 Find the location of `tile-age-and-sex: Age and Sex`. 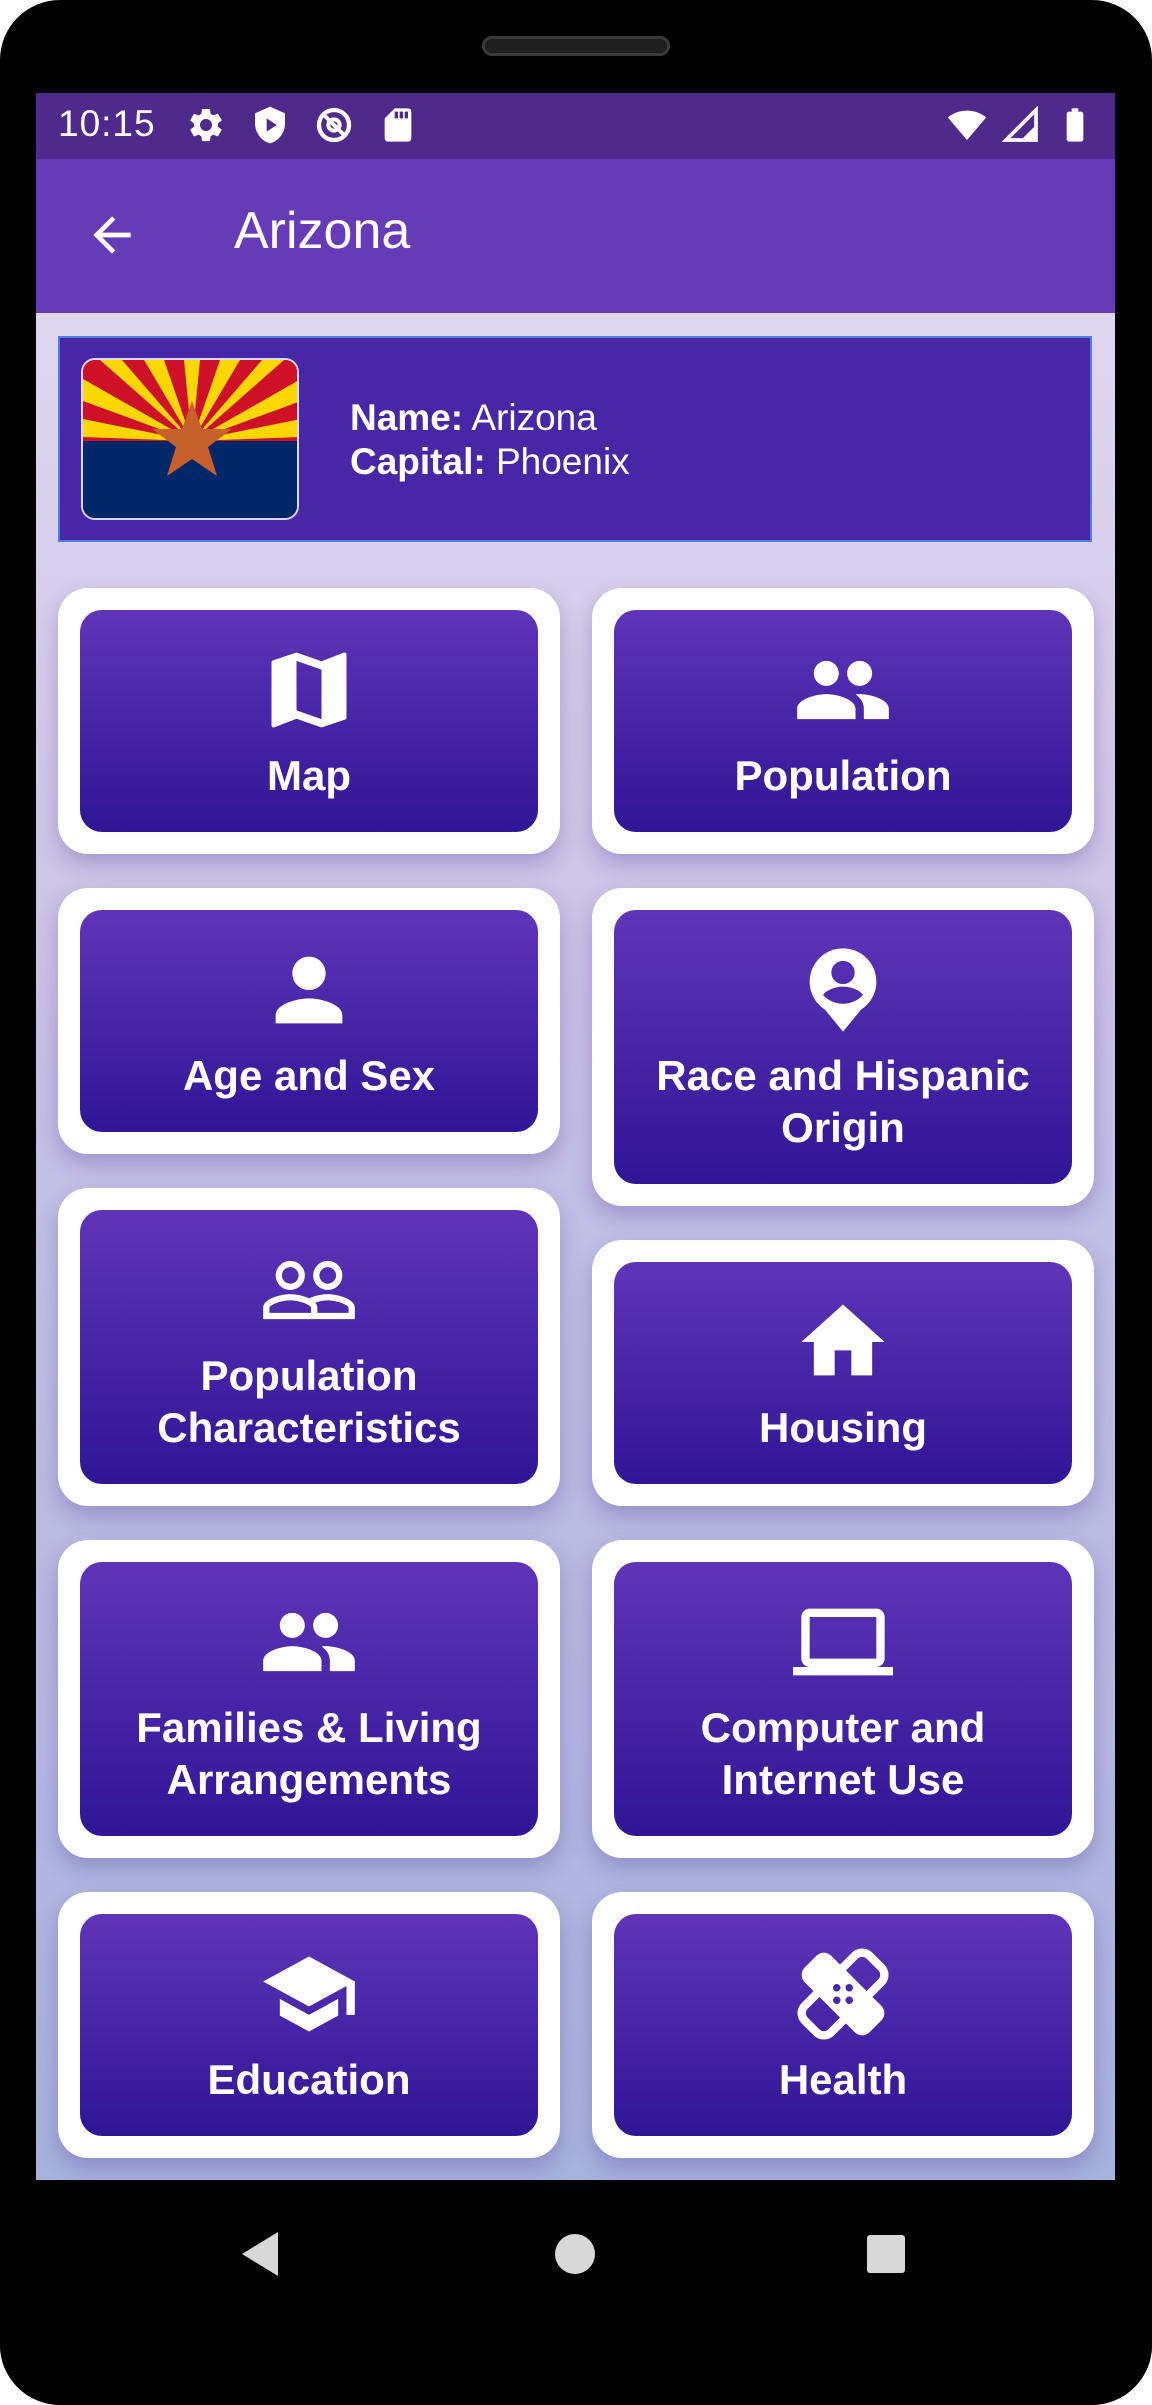

tile-age-and-sex: Age and Sex is located at coordinates (309, 1021).